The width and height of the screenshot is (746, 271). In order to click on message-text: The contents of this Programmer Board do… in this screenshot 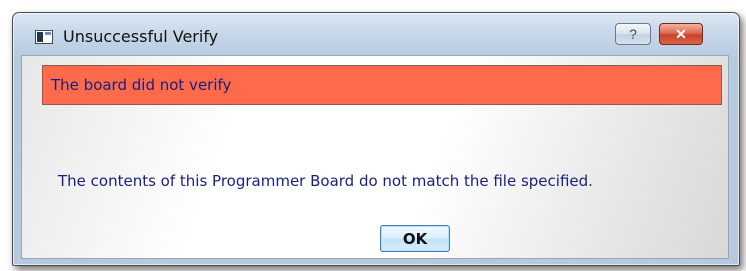, I will do `click(325, 181)`.